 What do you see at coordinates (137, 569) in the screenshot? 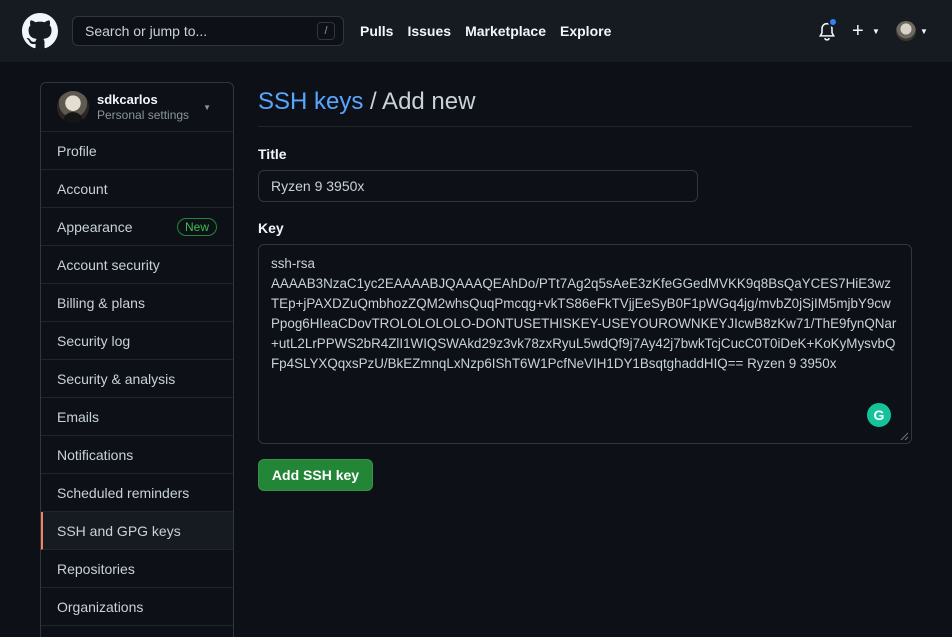
I see `sidebar-item-repositories: Repositories` at bounding box center [137, 569].